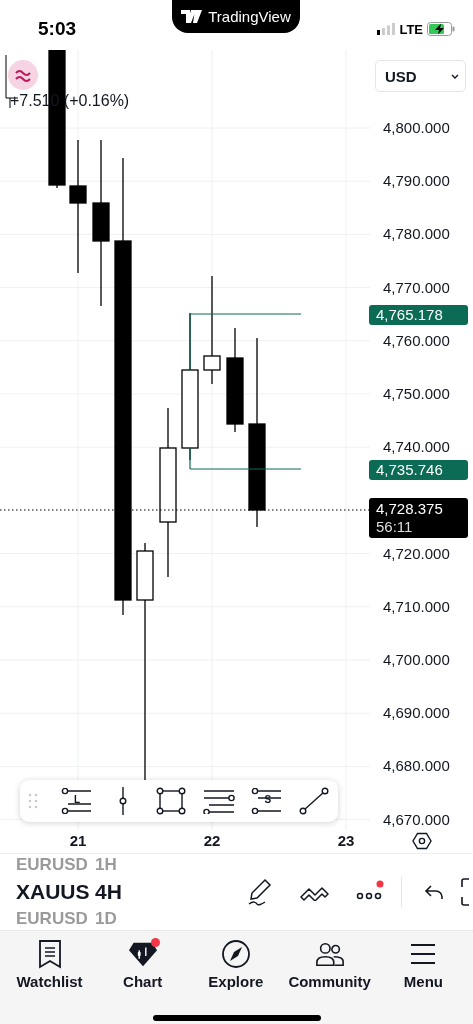 The image size is (473, 1024). What do you see at coordinates (123, 801) in the screenshot?
I see `vertical-line-icon` at bounding box center [123, 801].